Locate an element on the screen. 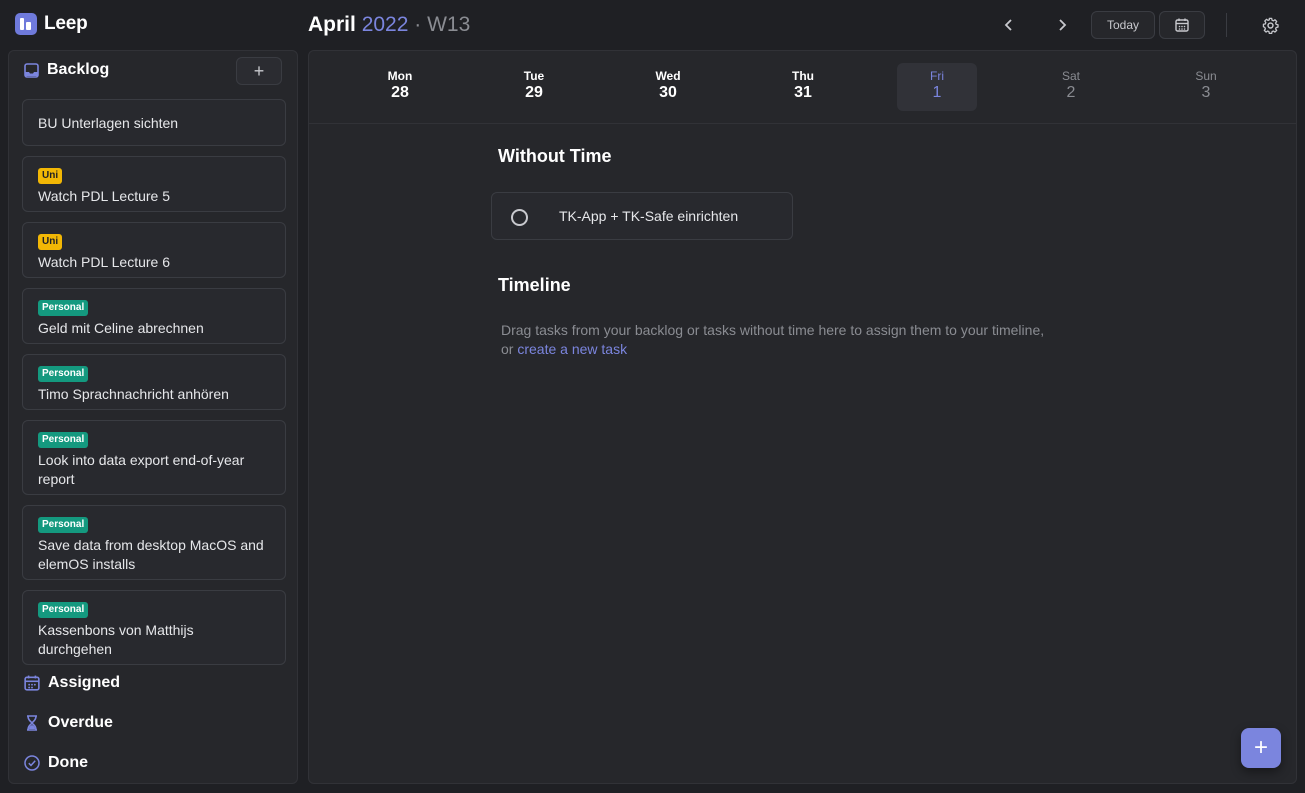 This screenshot has width=1305, height=793. sidebar-item-label: Overdue is located at coordinates (80, 722).